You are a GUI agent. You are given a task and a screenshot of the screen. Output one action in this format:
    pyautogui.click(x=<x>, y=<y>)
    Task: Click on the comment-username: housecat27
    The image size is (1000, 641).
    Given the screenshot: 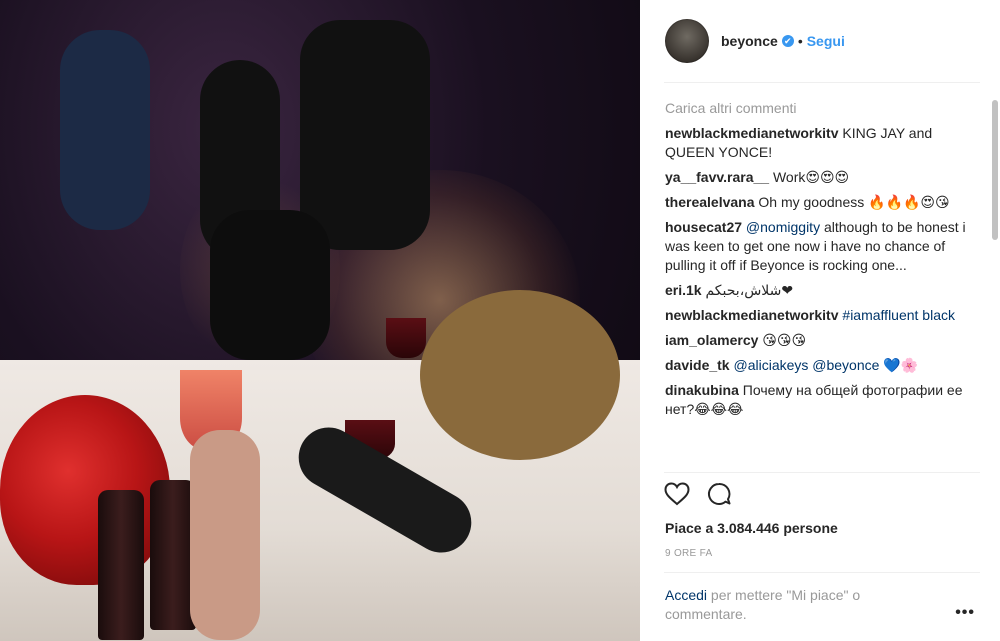 What is the action you would take?
    pyautogui.click(x=703, y=227)
    